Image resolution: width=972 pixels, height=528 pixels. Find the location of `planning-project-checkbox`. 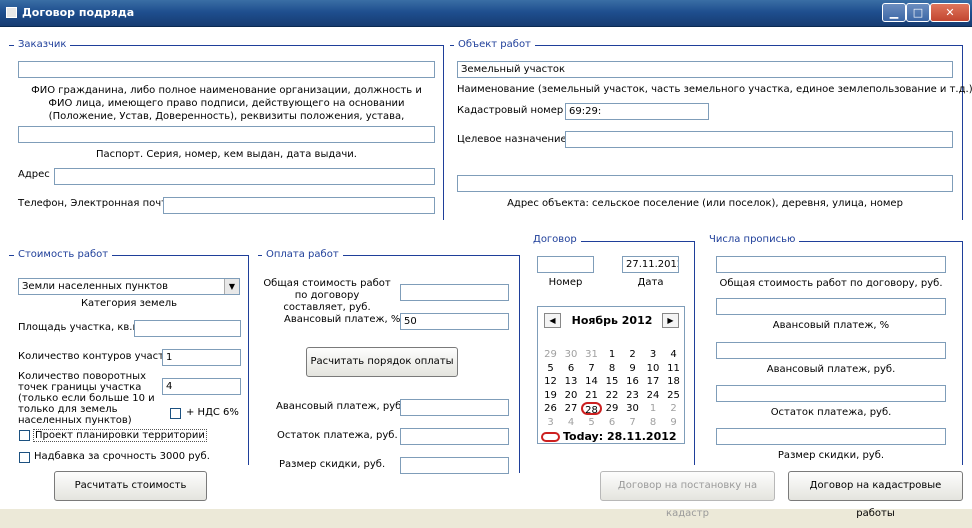

planning-project-checkbox is located at coordinates (24, 435).